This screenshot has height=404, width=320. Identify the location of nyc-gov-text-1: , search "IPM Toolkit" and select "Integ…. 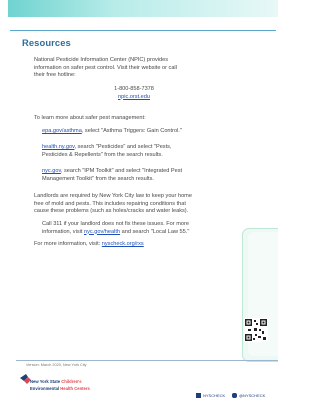
(121, 171).